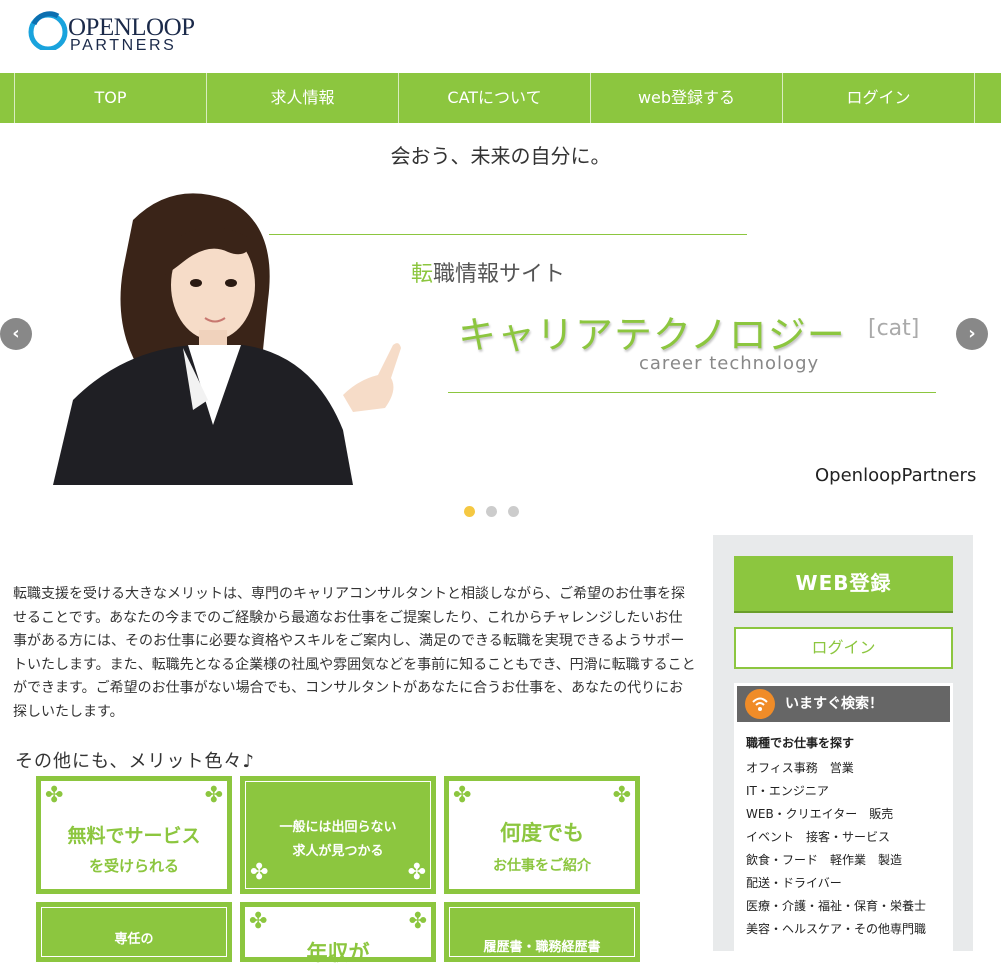 This screenshot has height=967, width=1001. I want to click on main-nav: TOP 求人情報 CATについて web登録する ログイン, so click(500, 98).